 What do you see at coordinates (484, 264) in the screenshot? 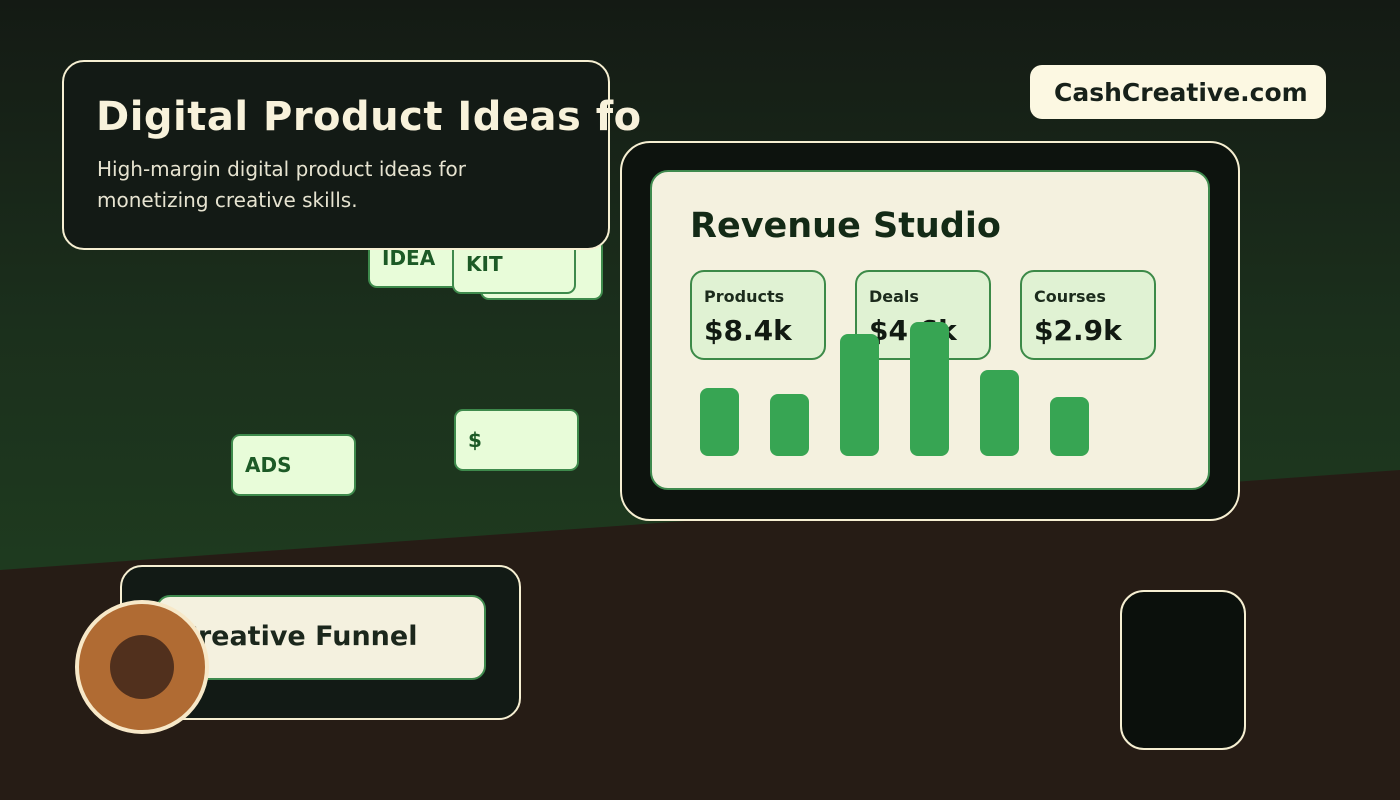
I see `tag-kit-label: KIT` at bounding box center [484, 264].